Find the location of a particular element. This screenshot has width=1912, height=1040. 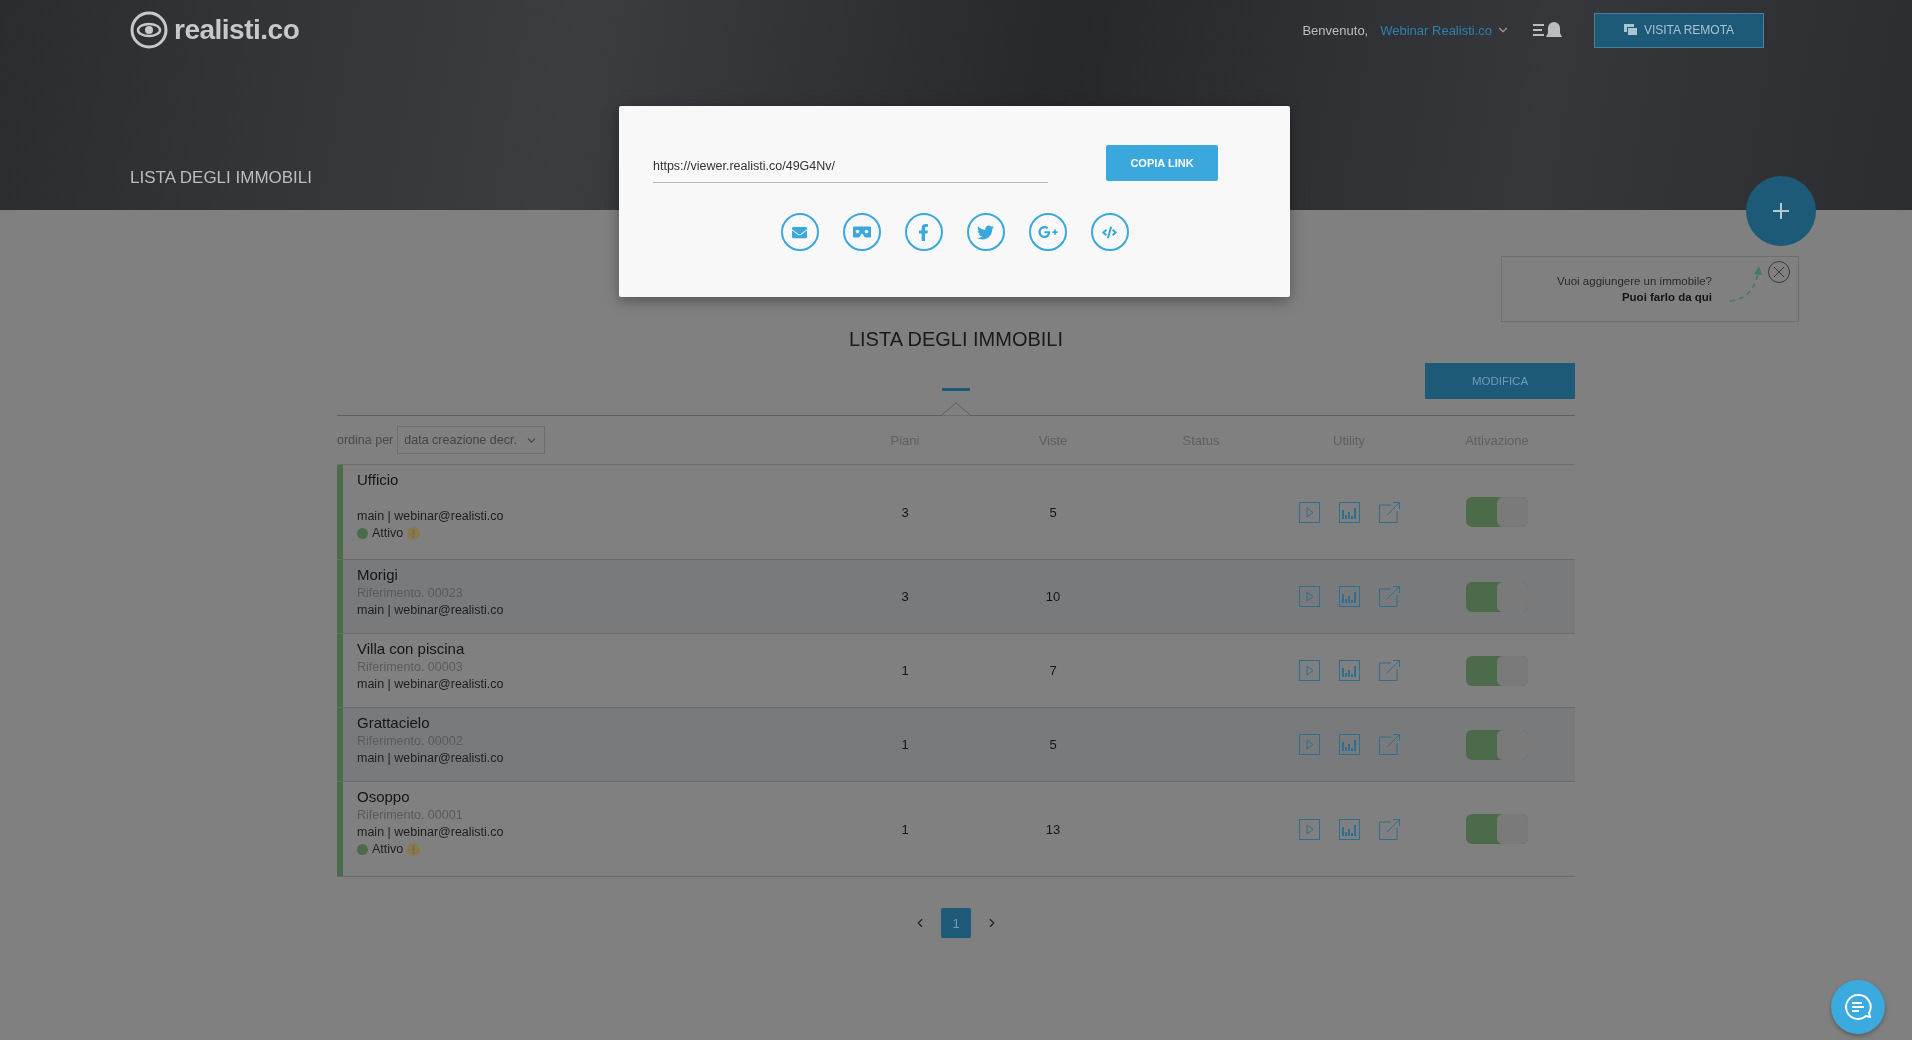

email-share-button is located at coordinates (799, 232).